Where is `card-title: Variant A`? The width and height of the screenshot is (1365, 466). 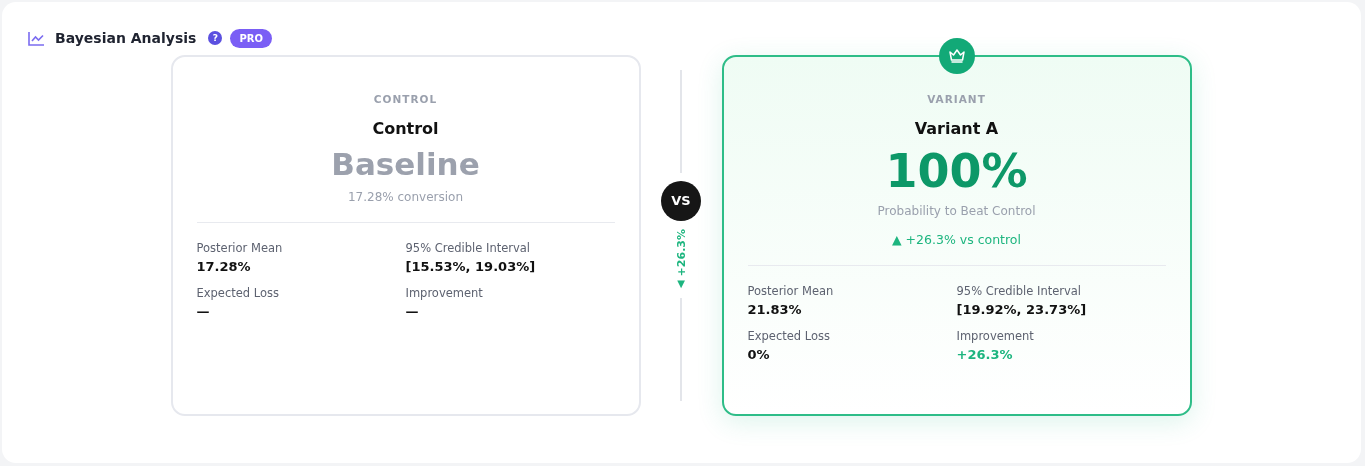
card-title: Variant A is located at coordinates (956, 128).